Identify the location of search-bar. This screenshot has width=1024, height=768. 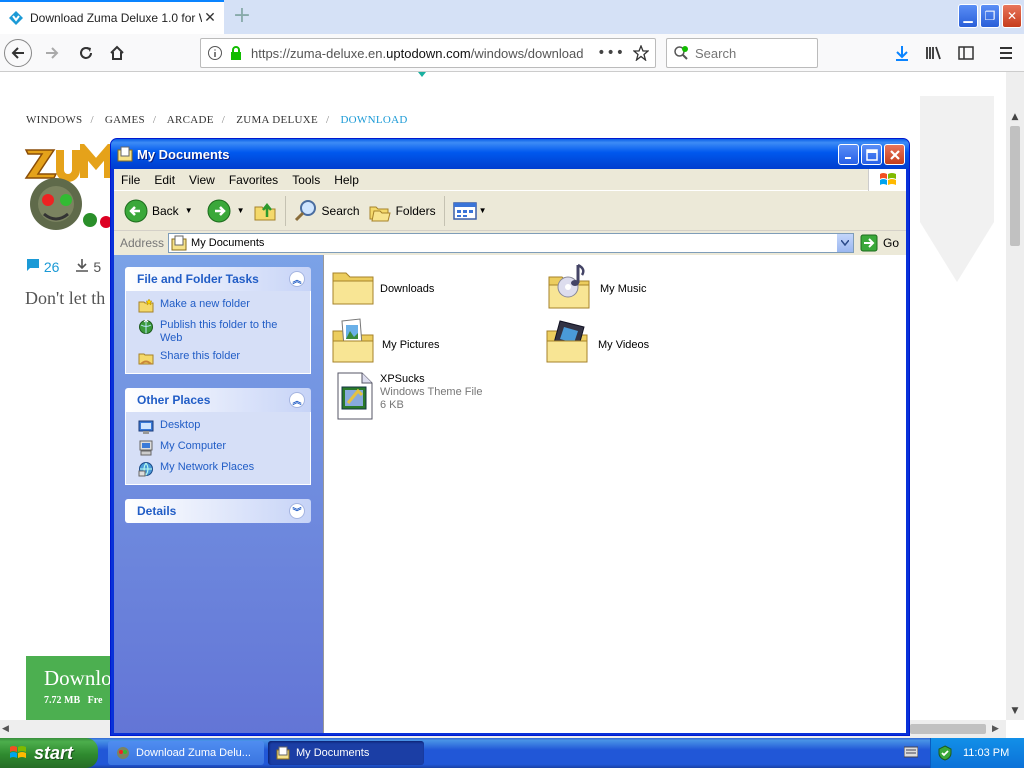
(742, 53).